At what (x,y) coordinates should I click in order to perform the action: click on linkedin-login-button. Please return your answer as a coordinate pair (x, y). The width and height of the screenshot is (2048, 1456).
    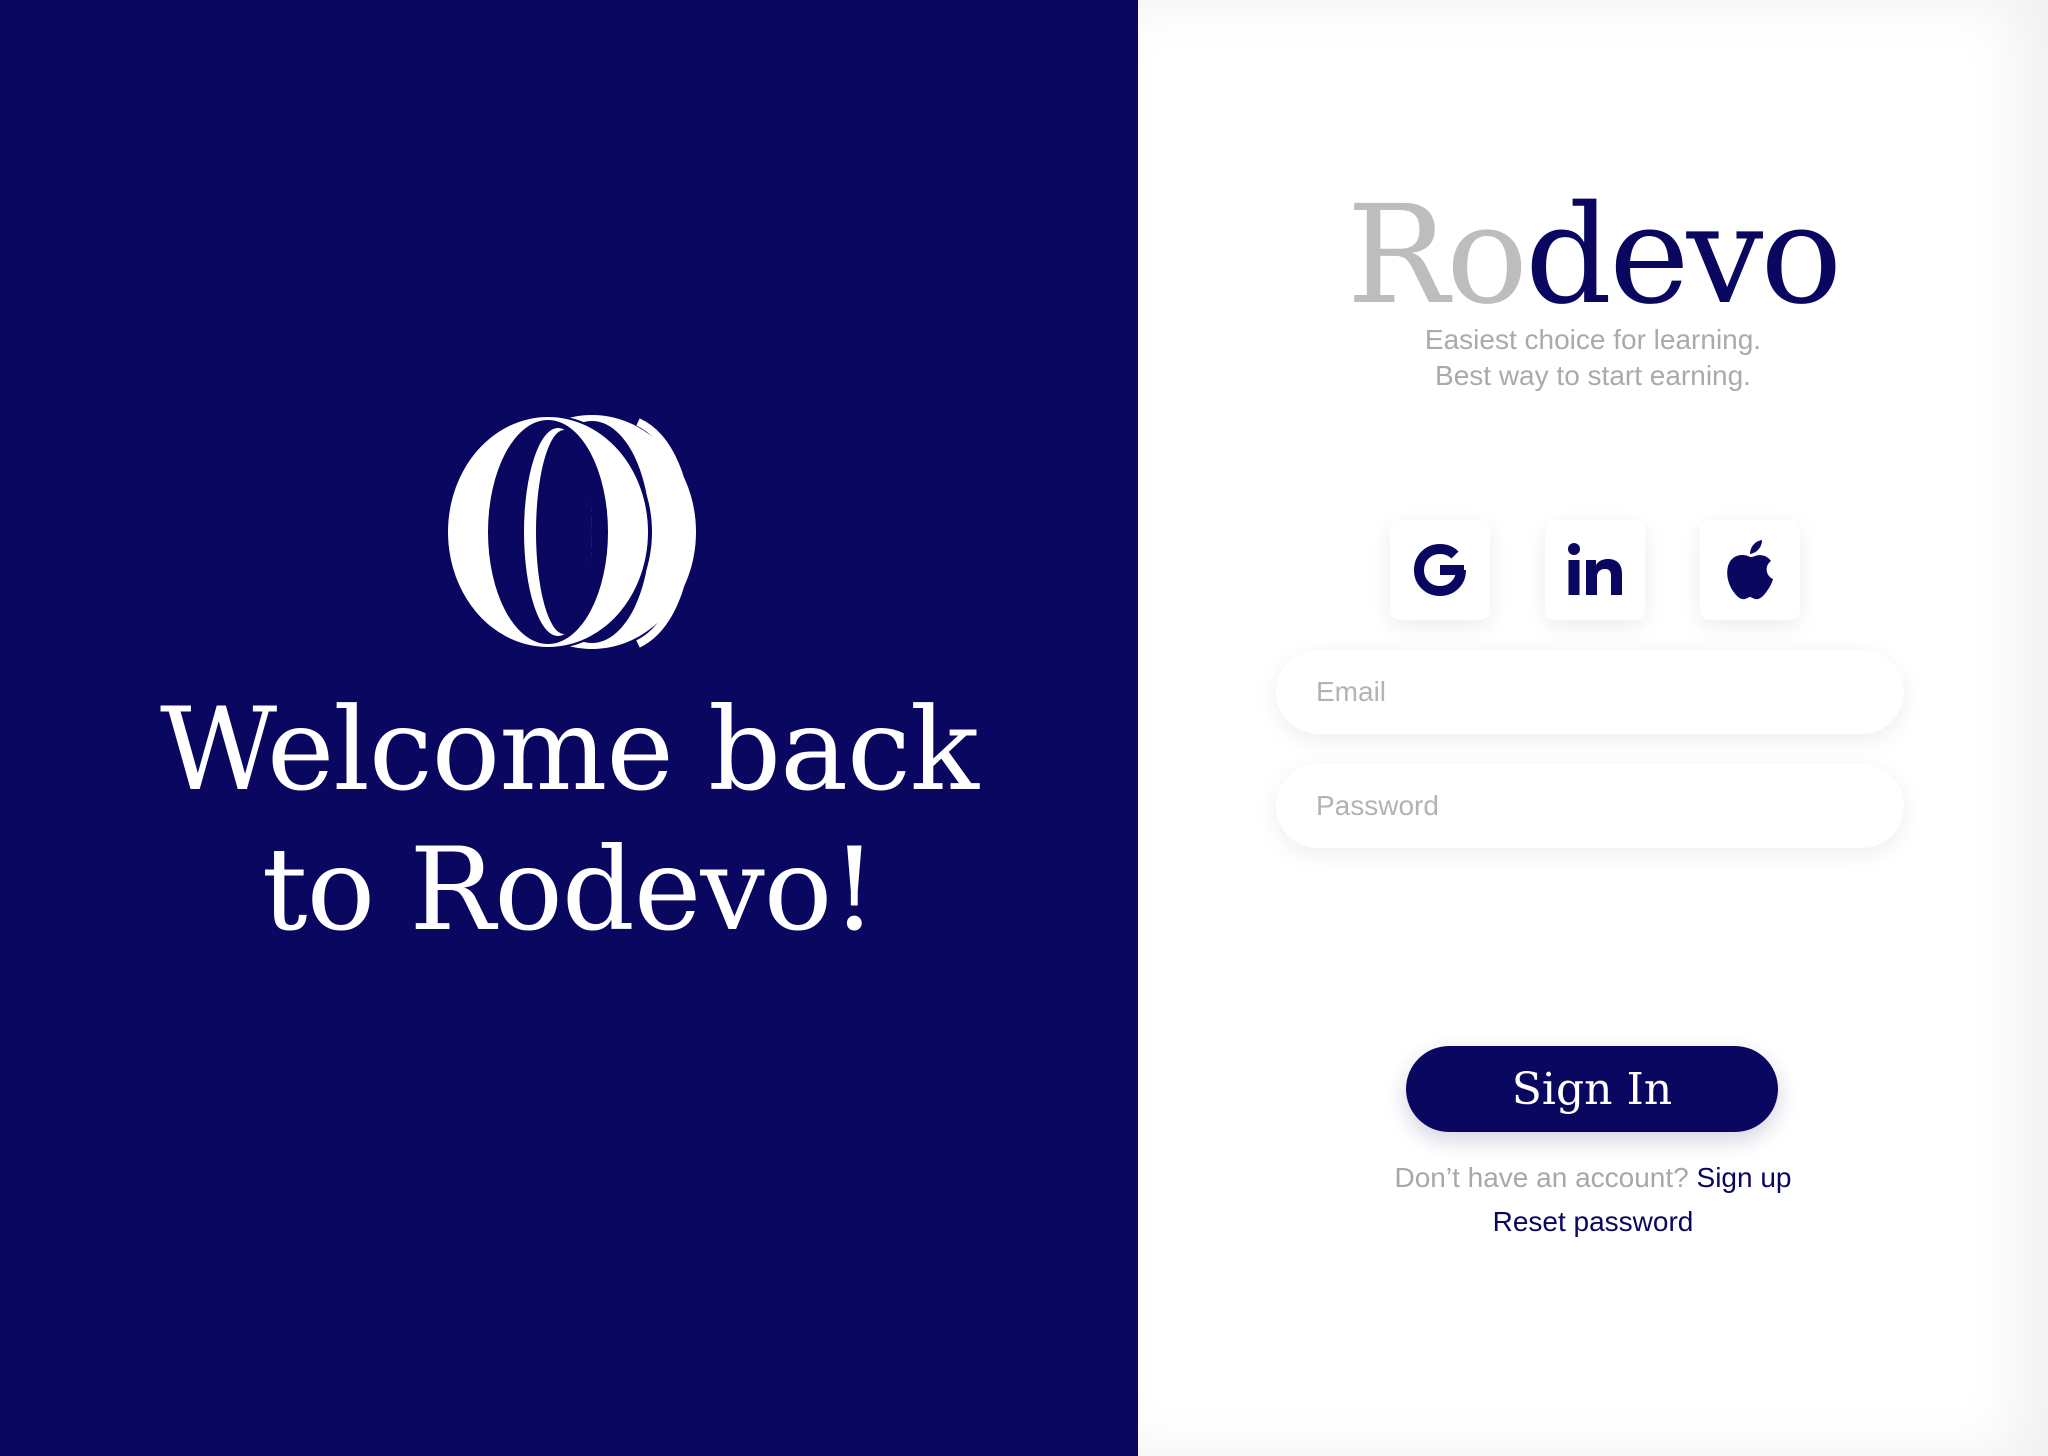
    Looking at the image, I should click on (1595, 570).